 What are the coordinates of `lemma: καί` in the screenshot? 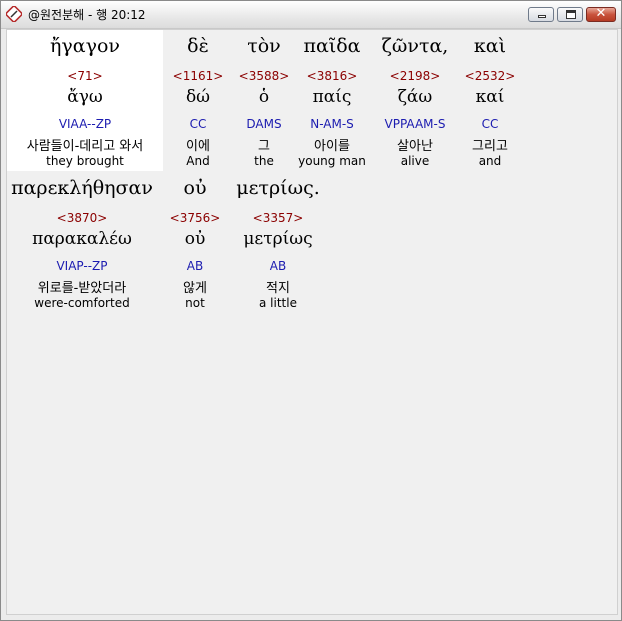 It's located at (490, 97).